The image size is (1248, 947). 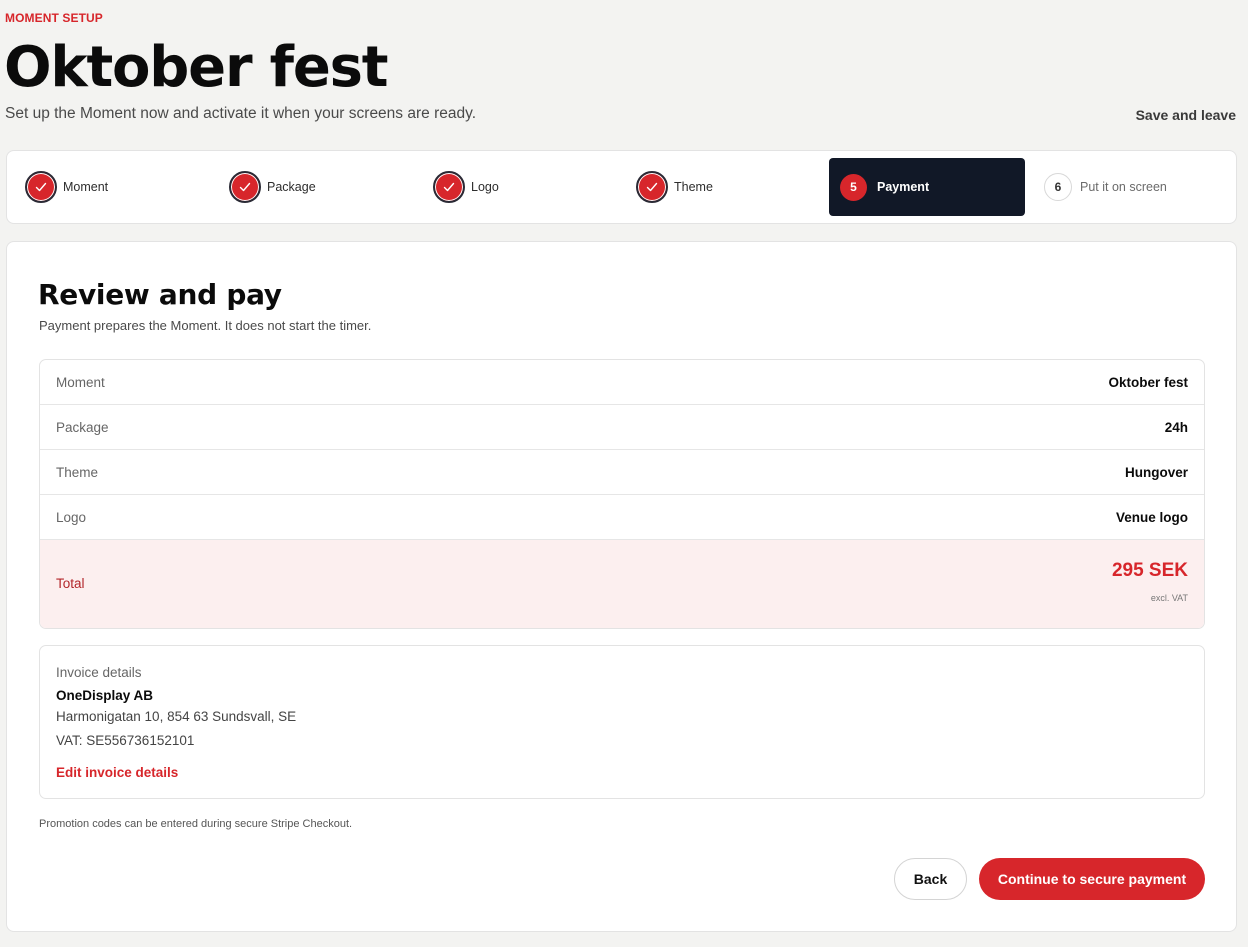 I want to click on summary-row-package: Package 24h, so click(x=622, y=427).